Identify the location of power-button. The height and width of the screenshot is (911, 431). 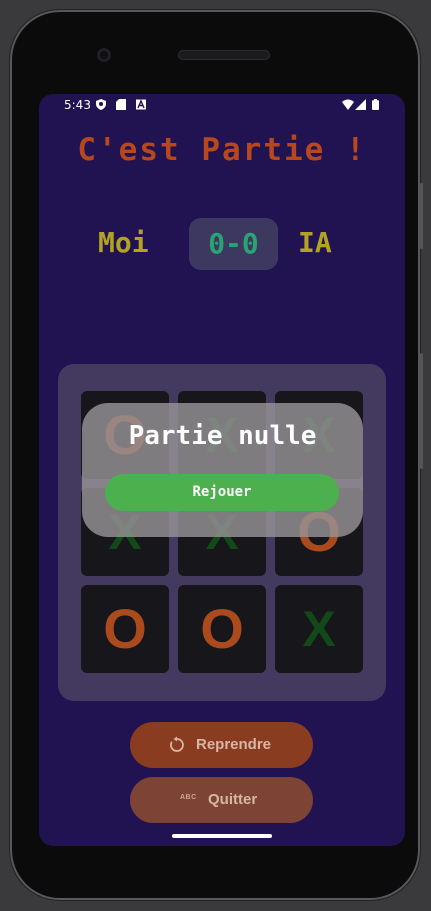
(421, 216).